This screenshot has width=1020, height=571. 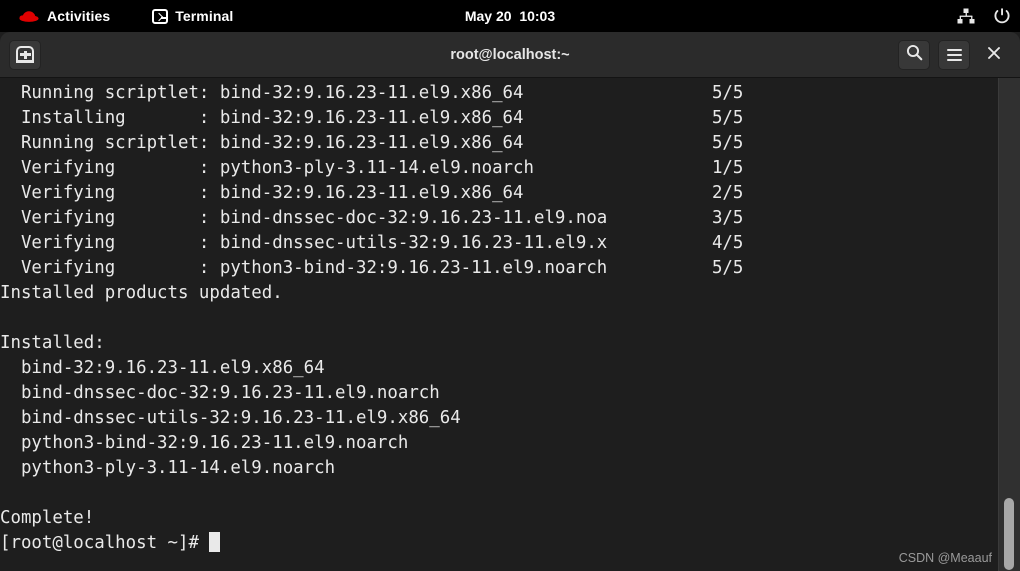 I want to click on clock-datetime: May 20 10:03, so click(x=510, y=16).